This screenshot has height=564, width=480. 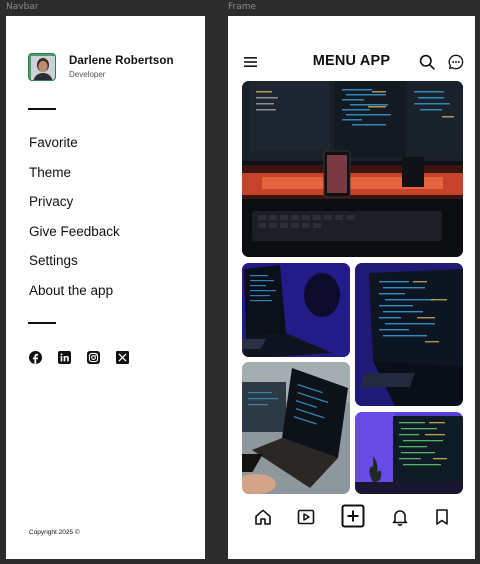 I want to click on nav-add-button, so click(x=353, y=516).